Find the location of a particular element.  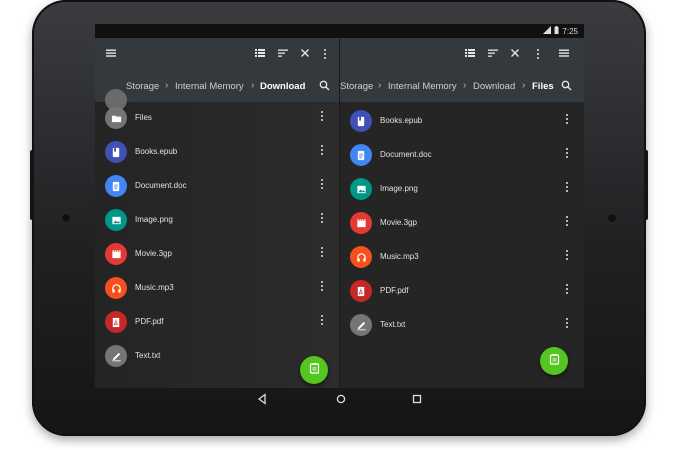

breadcrumb-current: Files is located at coordinates (543, 86).